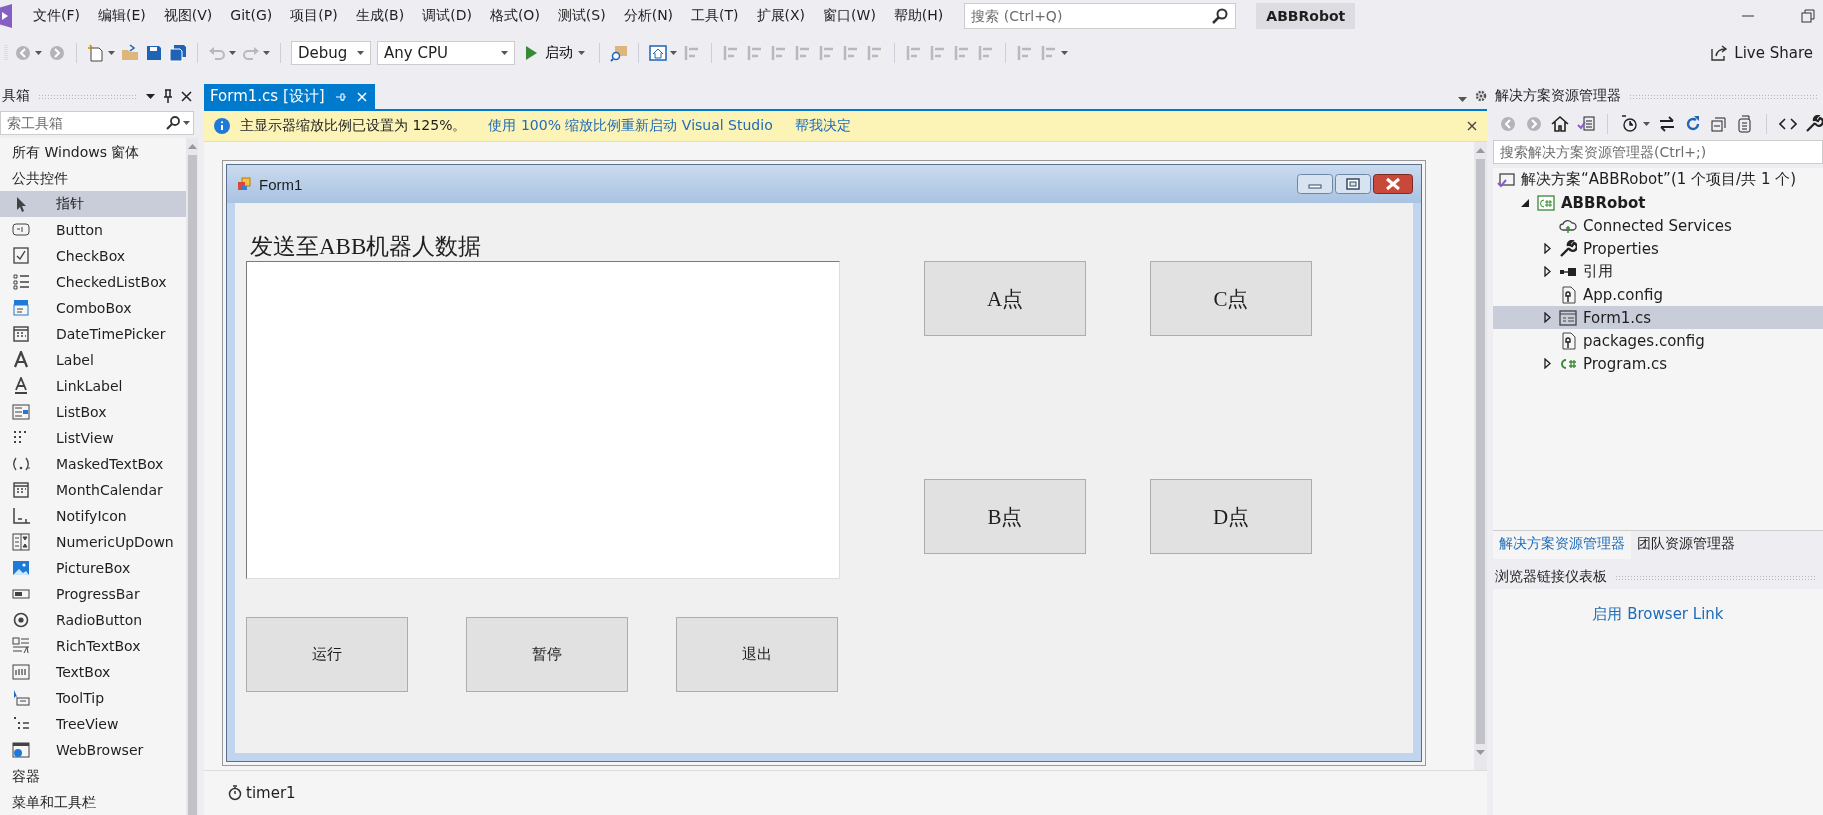 This screenshot has width=1823, height=815. I want to click on search-field: 搜索解决方案资源管理器(Ctrl+;), so click(1658, 152).